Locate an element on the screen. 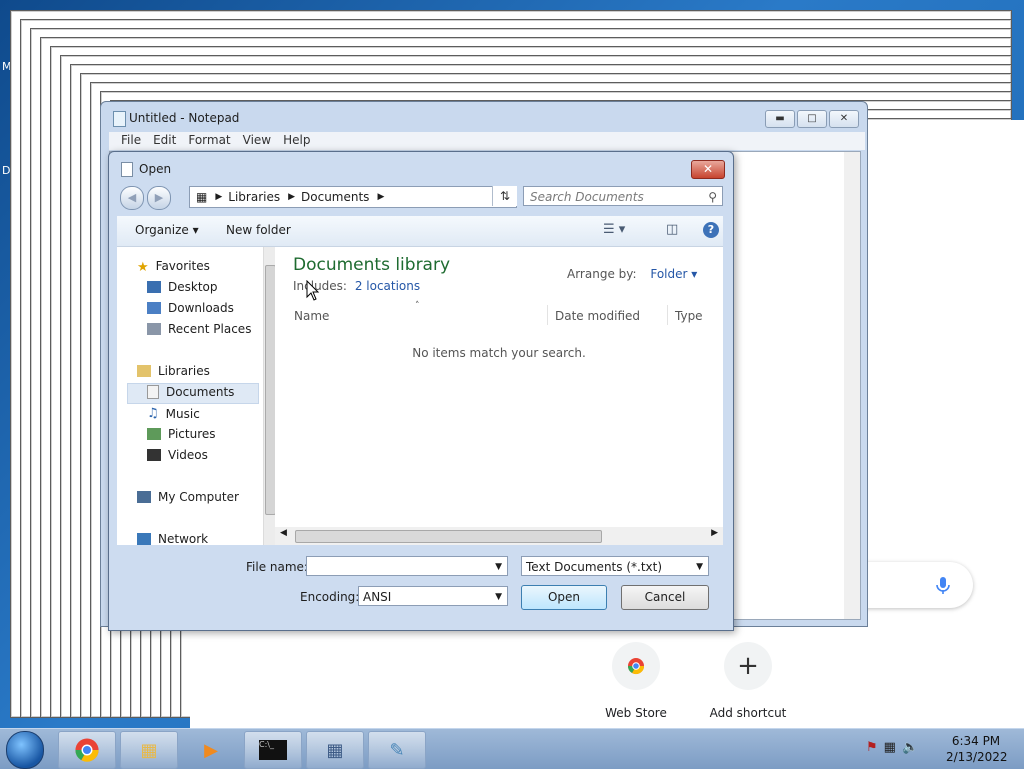 The width and height of the screenshot is (1024, 769). window-title: Untitled - Notepad is located at coordinates (184, 118).